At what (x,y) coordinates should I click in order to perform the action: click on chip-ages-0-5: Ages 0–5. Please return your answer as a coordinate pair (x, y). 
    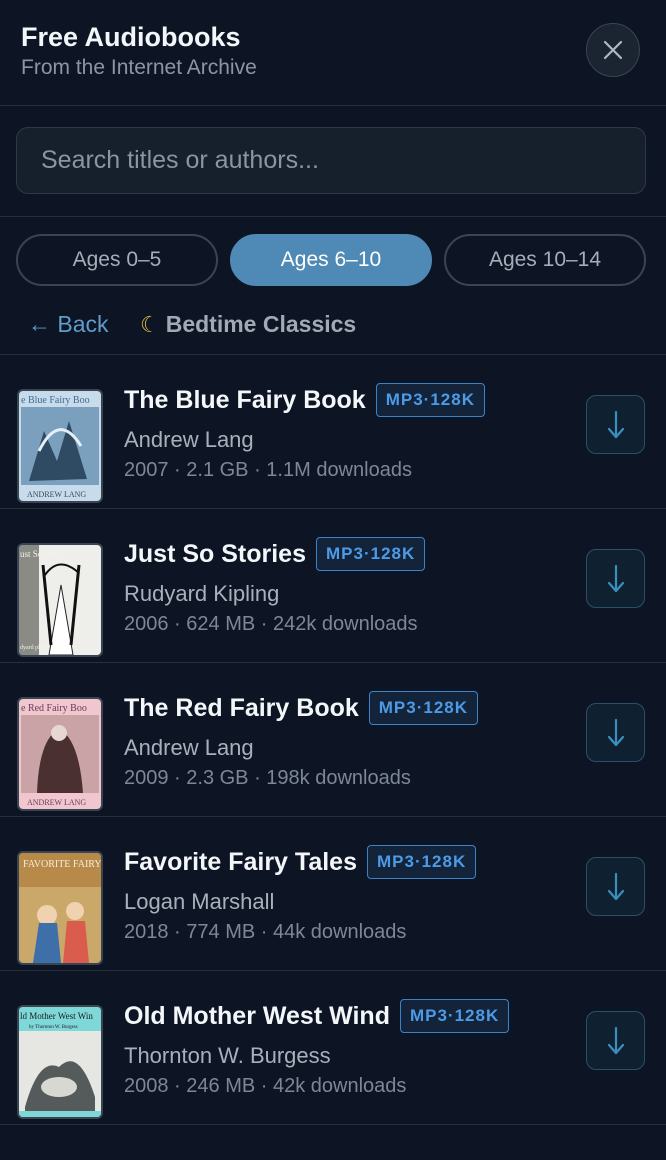
    Looking at the image, I should click on (117, 260).